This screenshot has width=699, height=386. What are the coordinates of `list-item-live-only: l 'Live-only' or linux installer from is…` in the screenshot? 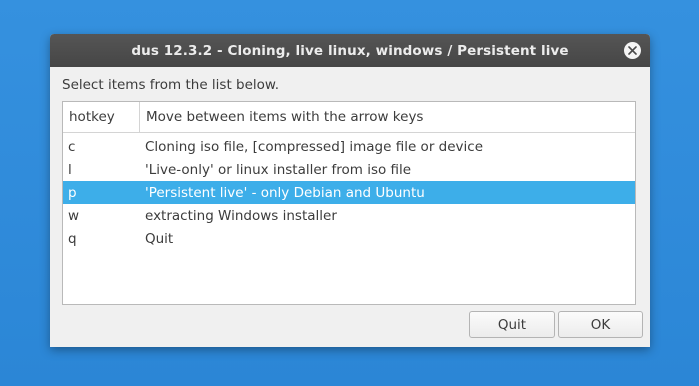 It's located at (349, 169).